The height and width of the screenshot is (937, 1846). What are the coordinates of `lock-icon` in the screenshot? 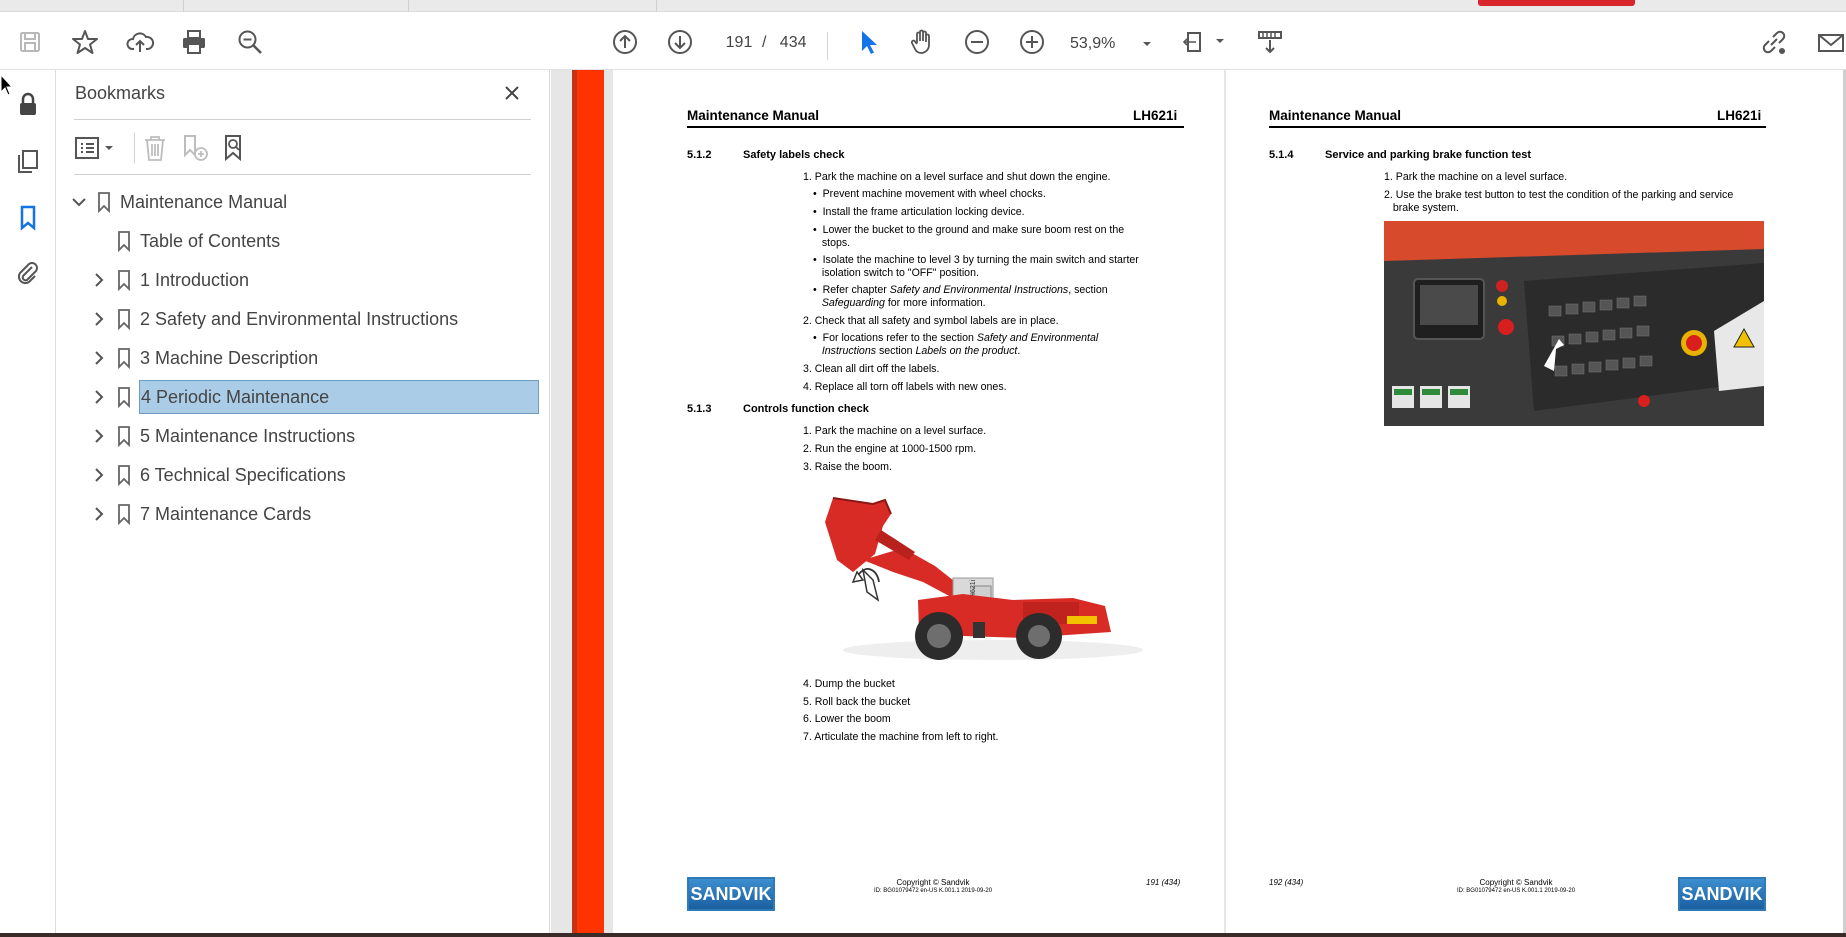 It's located at (28, 103).